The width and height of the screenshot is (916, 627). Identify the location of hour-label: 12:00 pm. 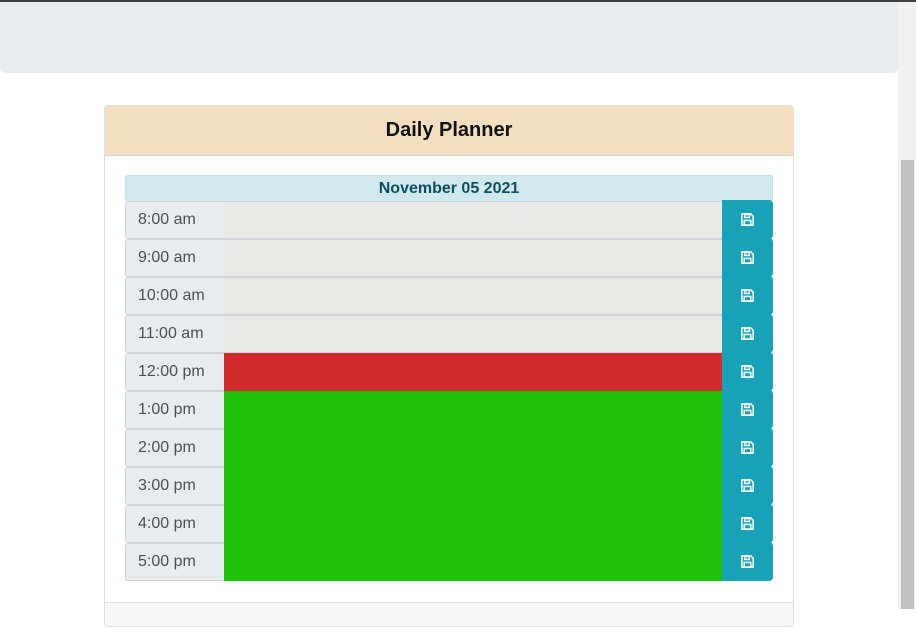
(175, 372).